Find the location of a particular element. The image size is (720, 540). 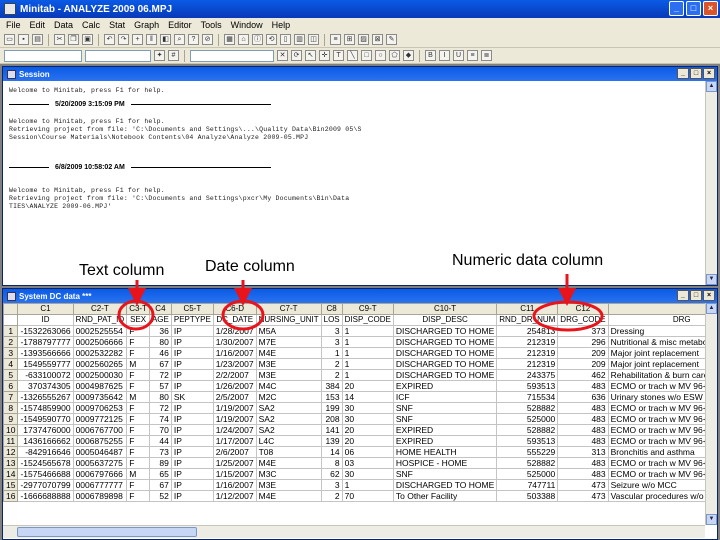

scroll-up-icon: ▲ is located at coordinates (711, 308).